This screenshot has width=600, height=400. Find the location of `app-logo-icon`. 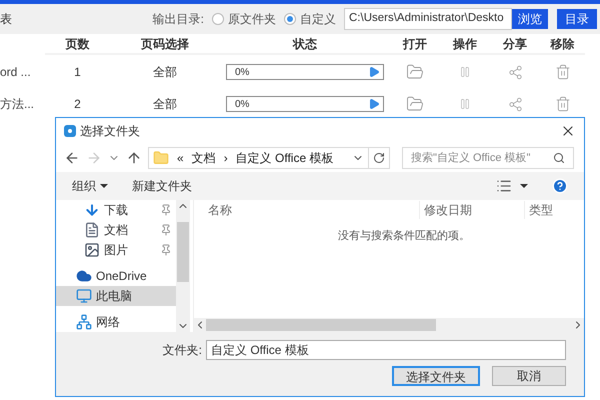

app-logo-icon is located at coordinates (70, 131).